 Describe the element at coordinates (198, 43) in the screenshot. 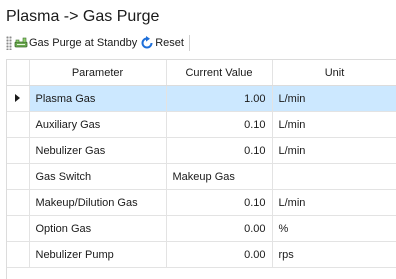

I see `toolbar: Gas Purge at Standby Reset` at that location.